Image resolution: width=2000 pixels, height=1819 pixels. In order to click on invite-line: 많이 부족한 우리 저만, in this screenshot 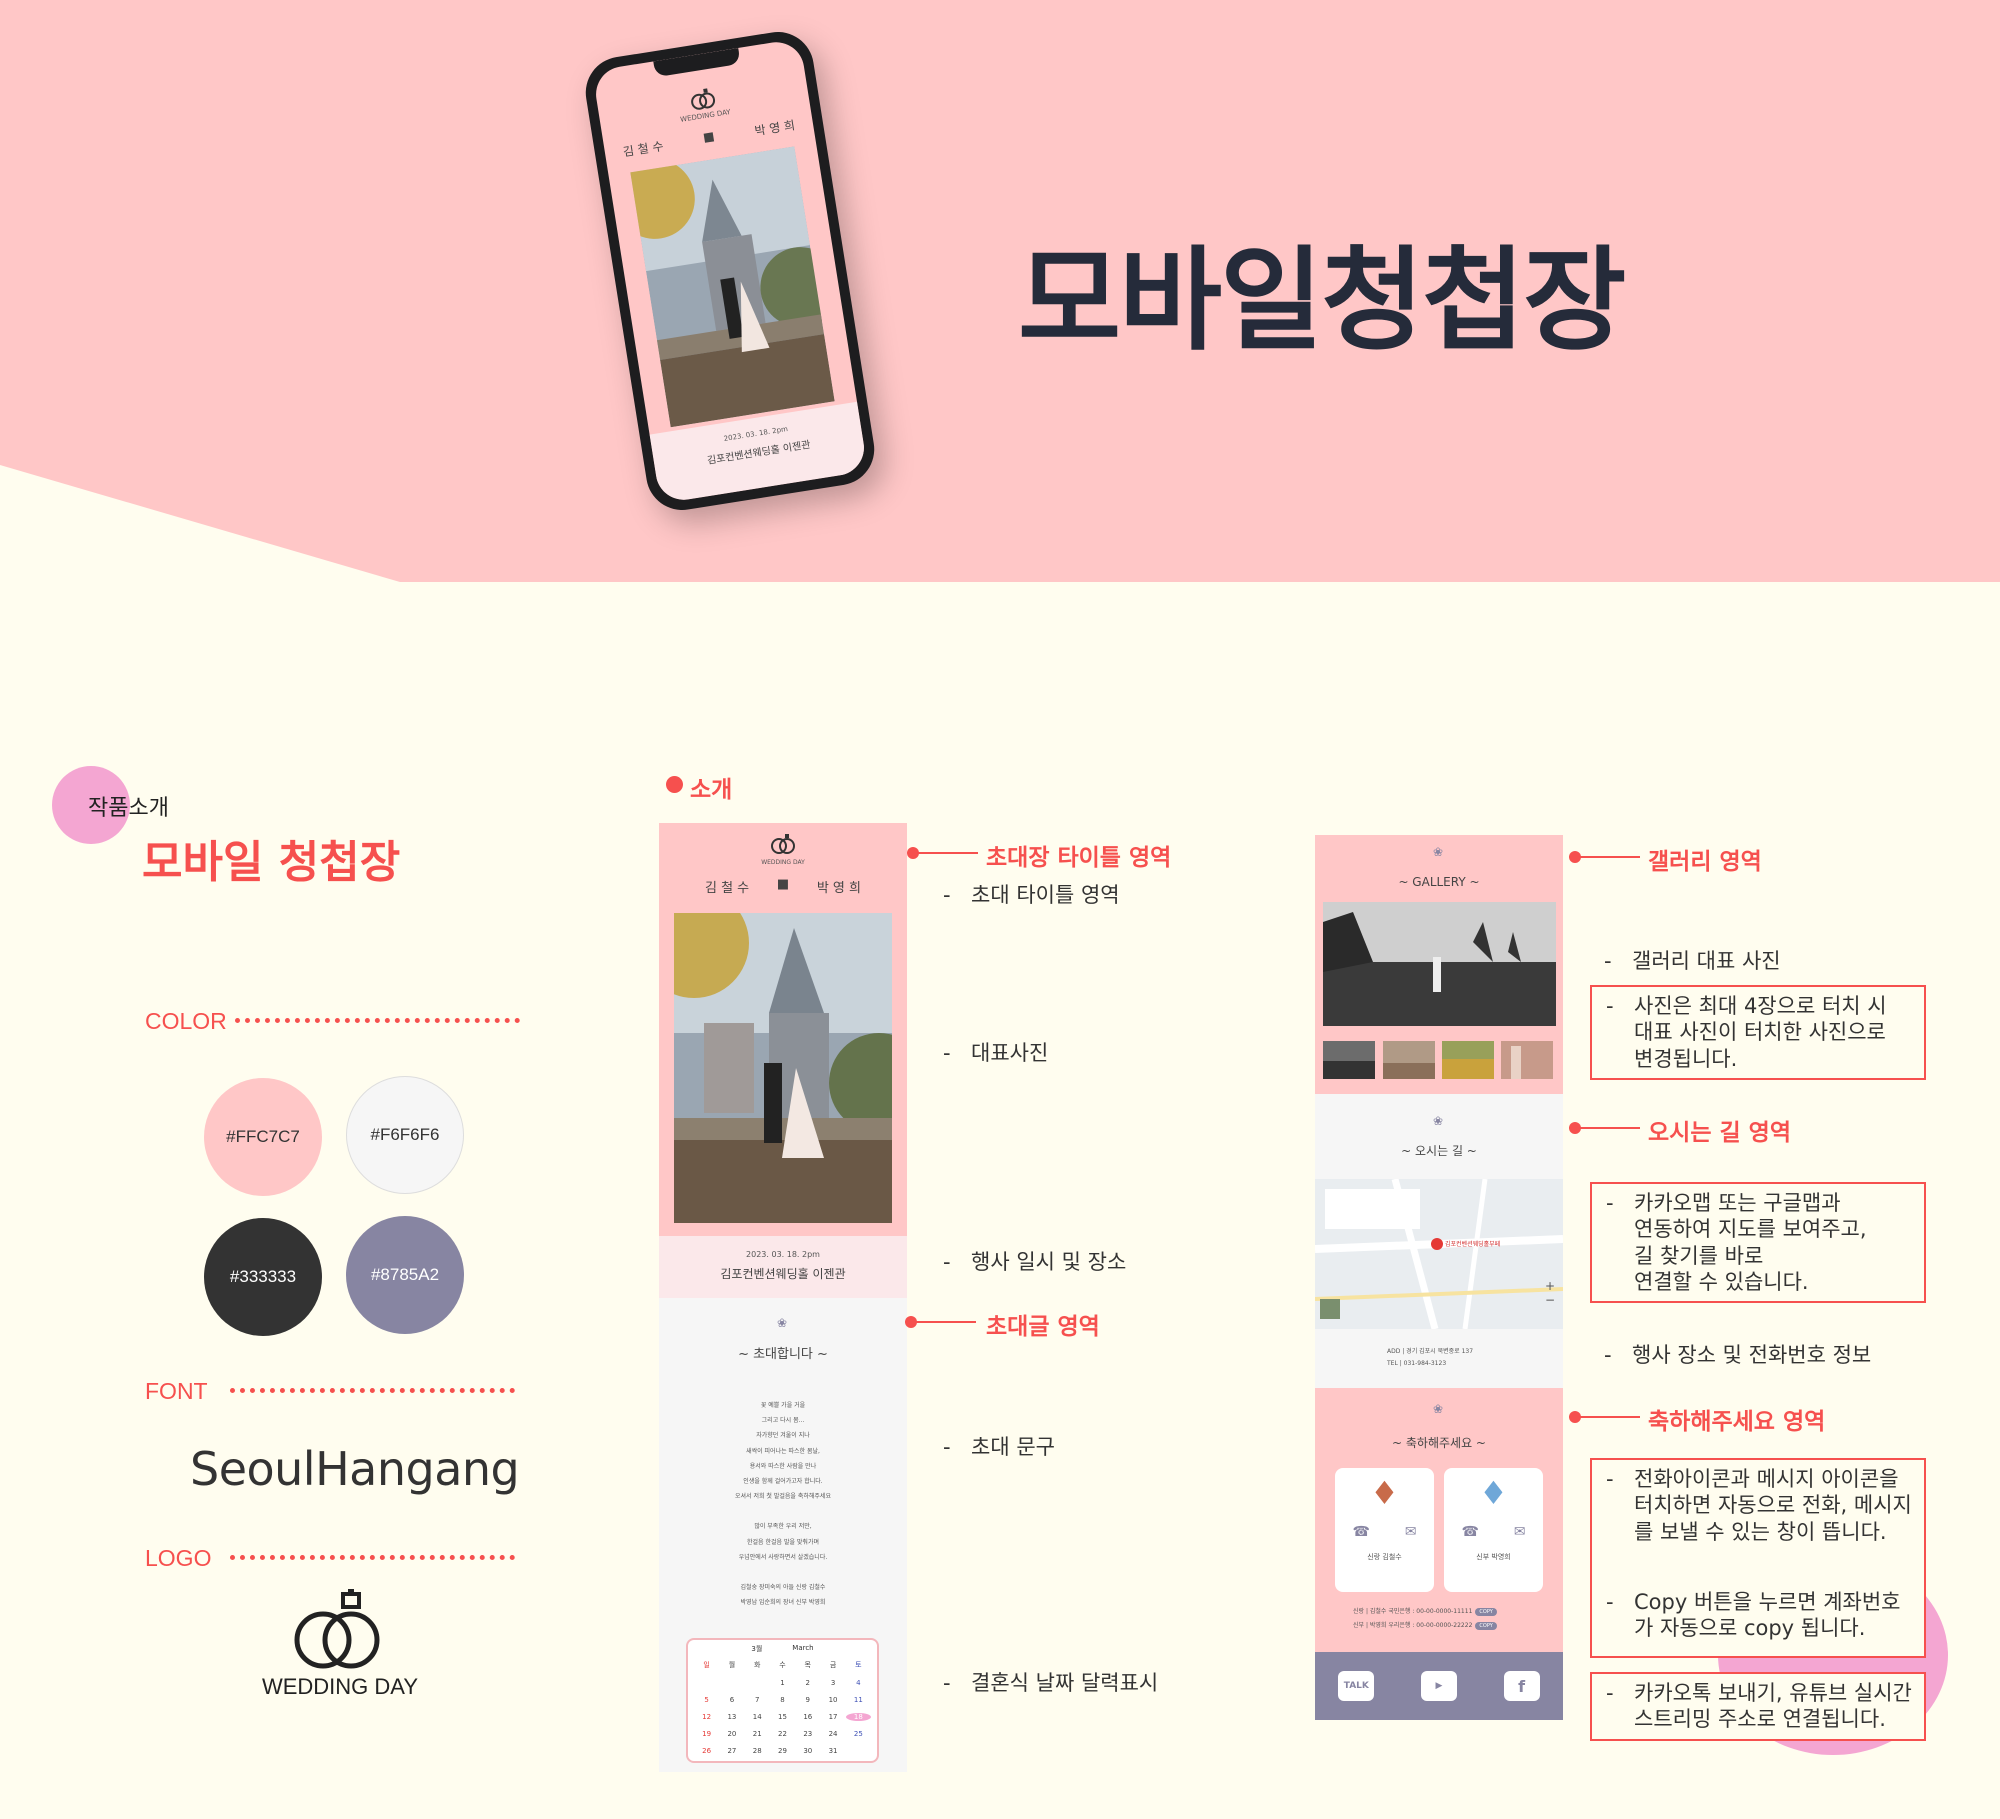, I will do `click(783, 1527)`.